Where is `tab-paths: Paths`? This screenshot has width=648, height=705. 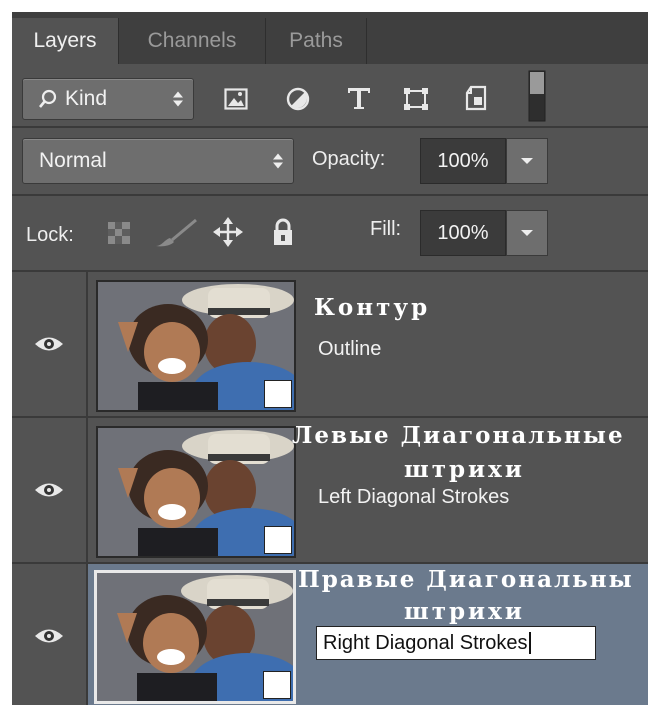
tab-paths: Paths is located at coordinates (316, 41).